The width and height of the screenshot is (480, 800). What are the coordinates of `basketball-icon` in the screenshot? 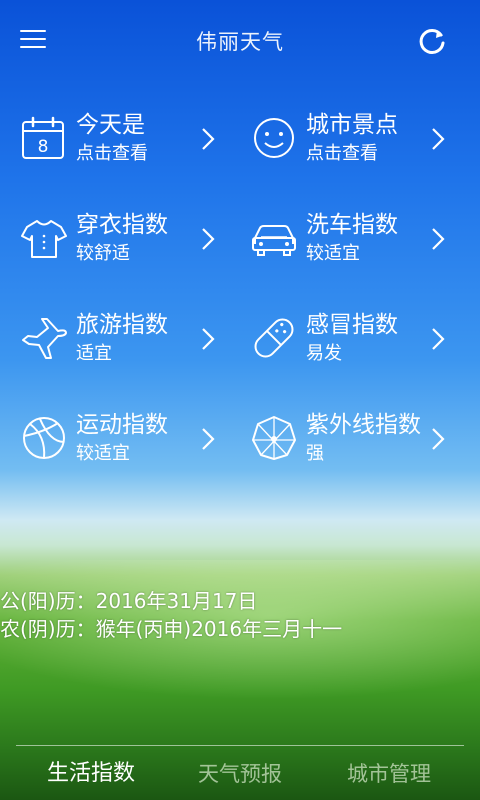 It's located at (44, 438).